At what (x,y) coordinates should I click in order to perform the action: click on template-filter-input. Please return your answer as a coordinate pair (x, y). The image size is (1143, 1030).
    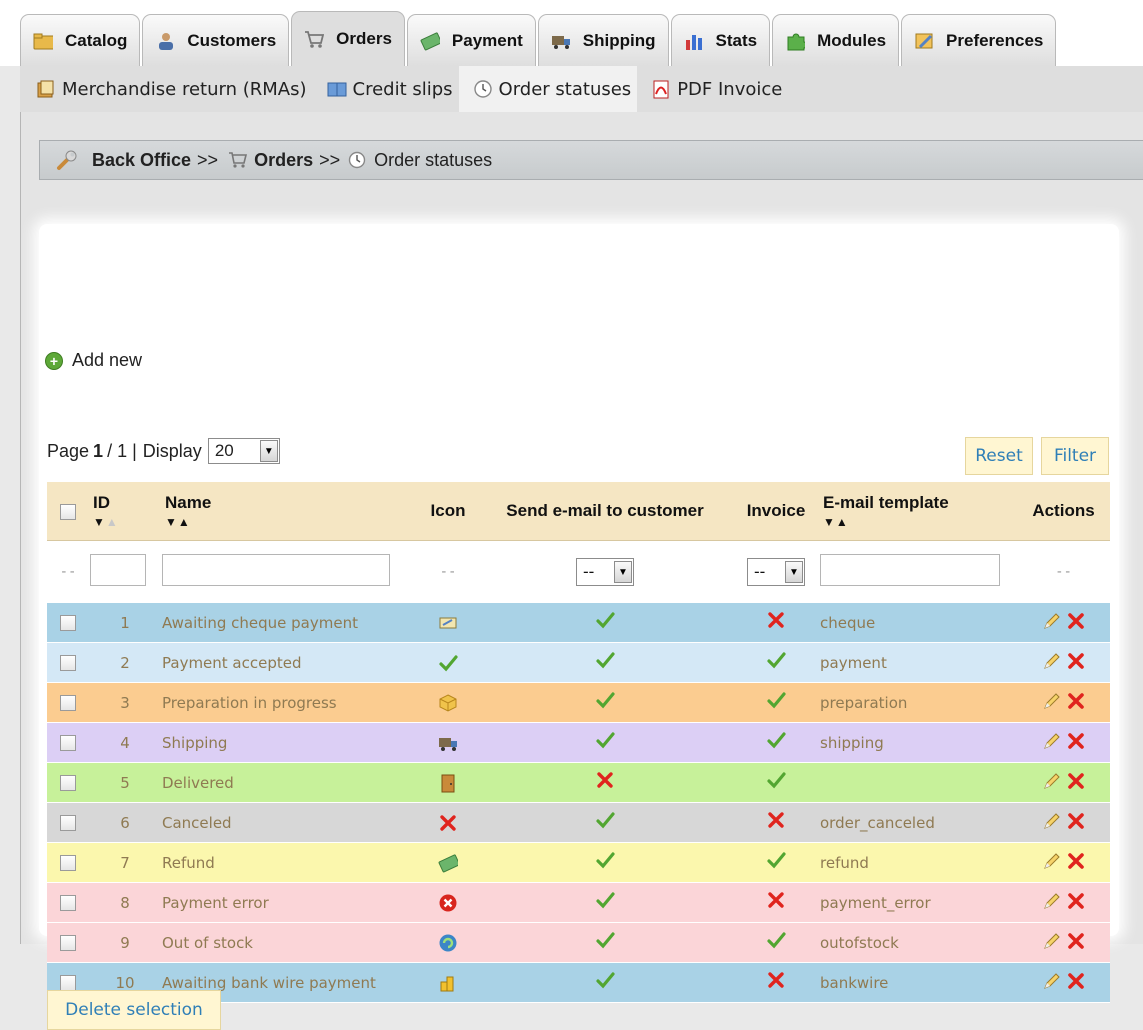
    Looking at the image, I should click on (910, 570).